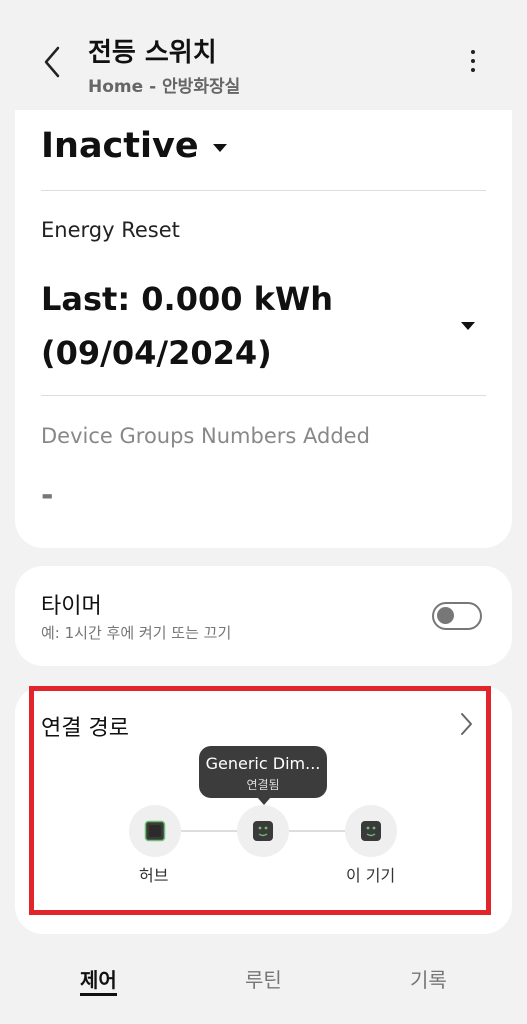 Image resolution: width=527 pixels, height=1024 pixels. I want to click on status-dropdown: Inactive, so click(134, 146).